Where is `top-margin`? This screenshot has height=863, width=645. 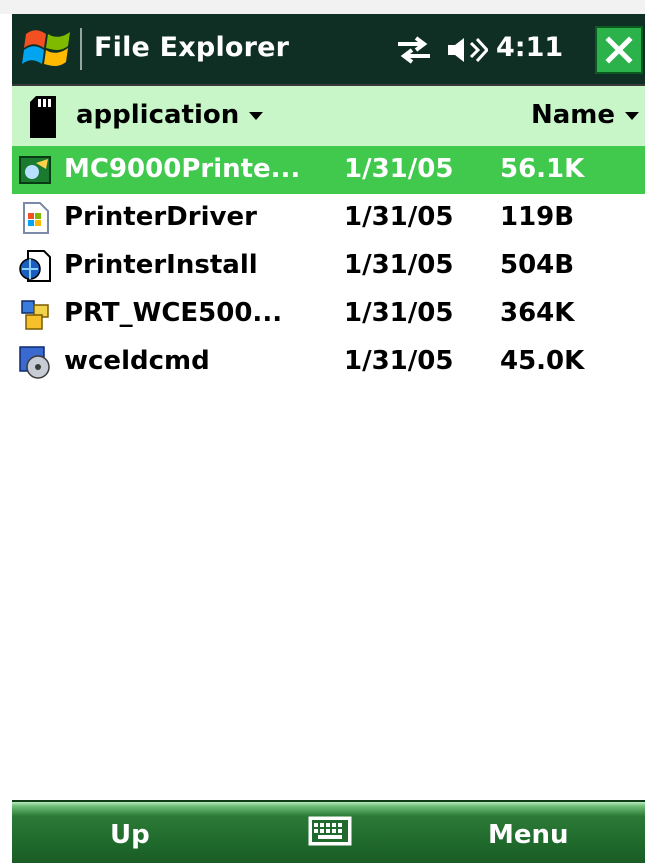
top-margin is located at coordinates (322, 7).